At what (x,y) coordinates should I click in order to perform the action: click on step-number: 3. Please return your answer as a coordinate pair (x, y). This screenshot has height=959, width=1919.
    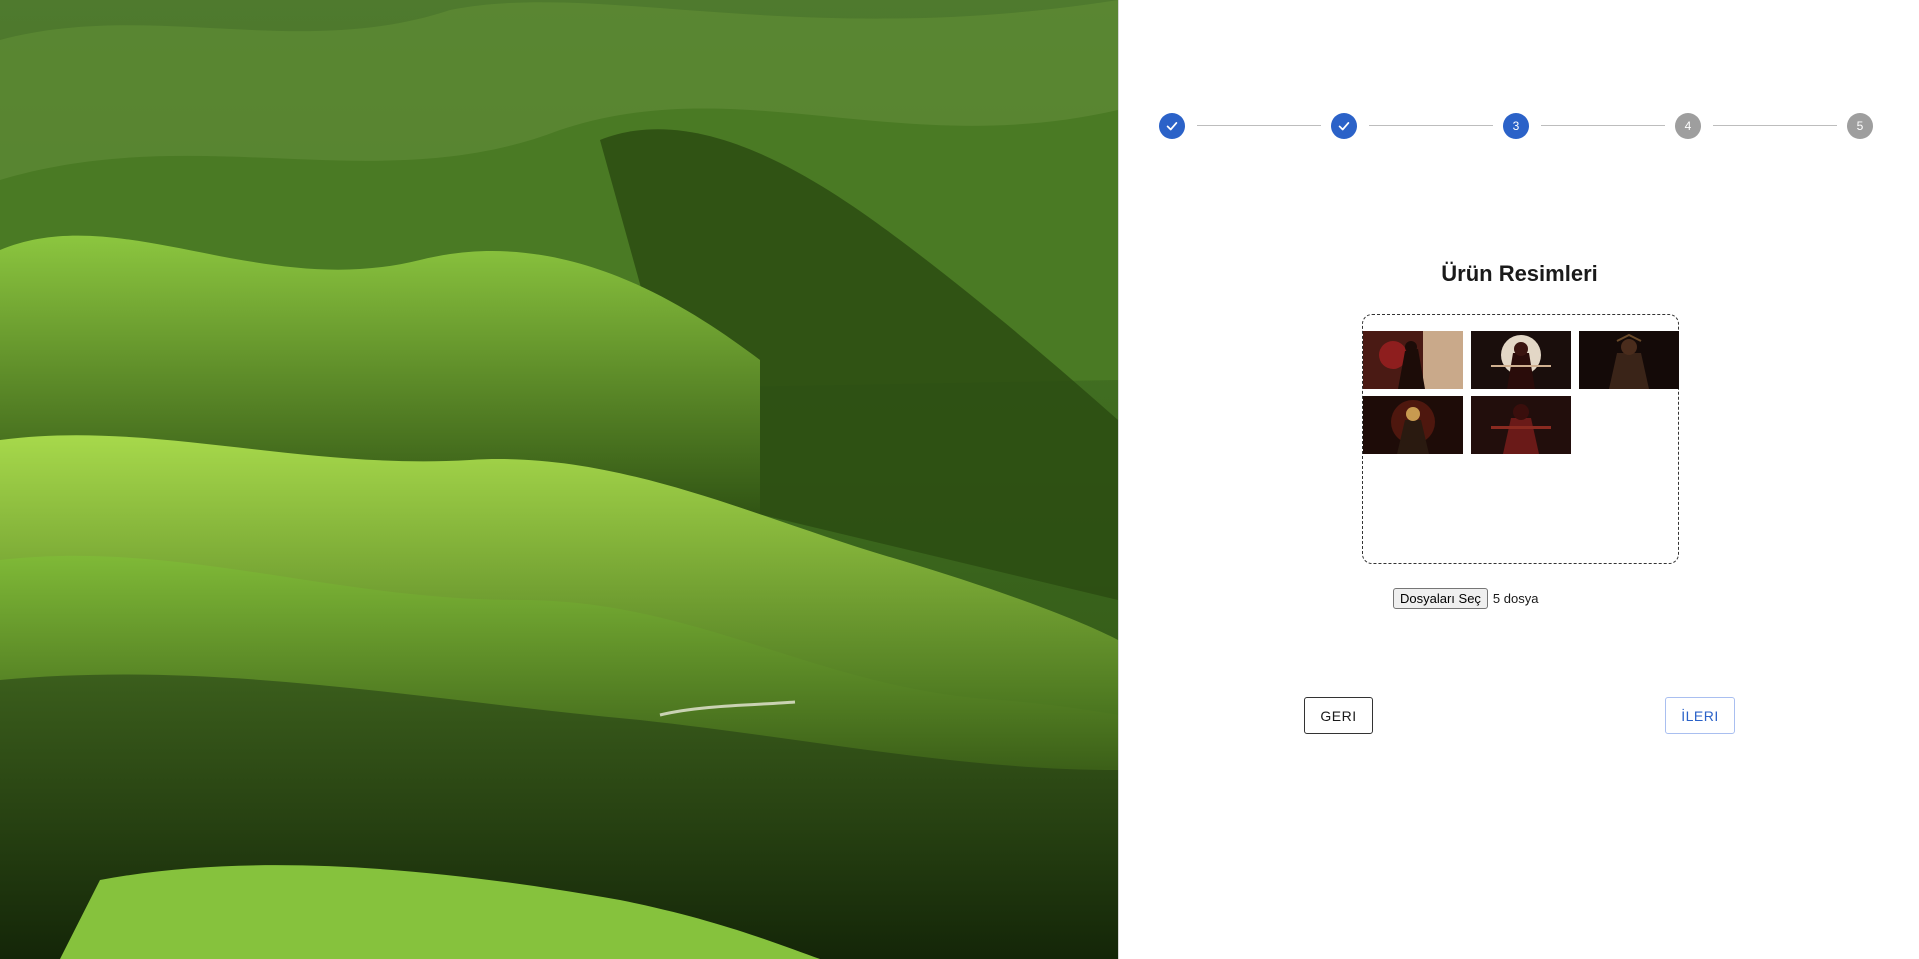
    Looking at the image, I should click on (1516, 126).